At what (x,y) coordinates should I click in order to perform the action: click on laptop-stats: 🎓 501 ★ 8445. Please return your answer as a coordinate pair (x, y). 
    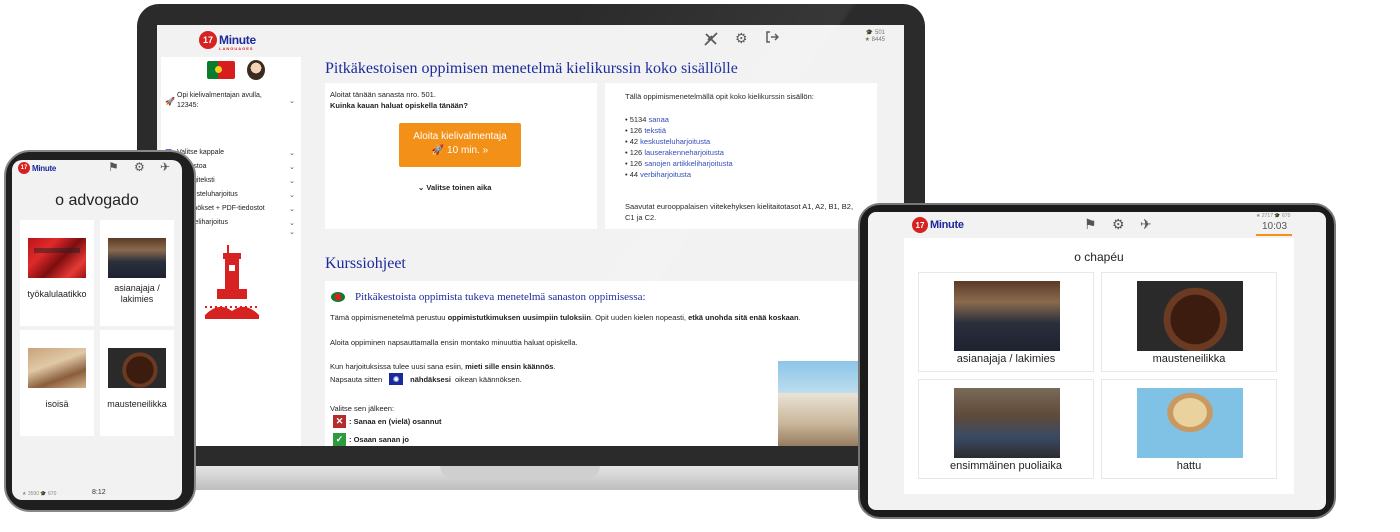
    Looking at the image, I should click on (873, 36).